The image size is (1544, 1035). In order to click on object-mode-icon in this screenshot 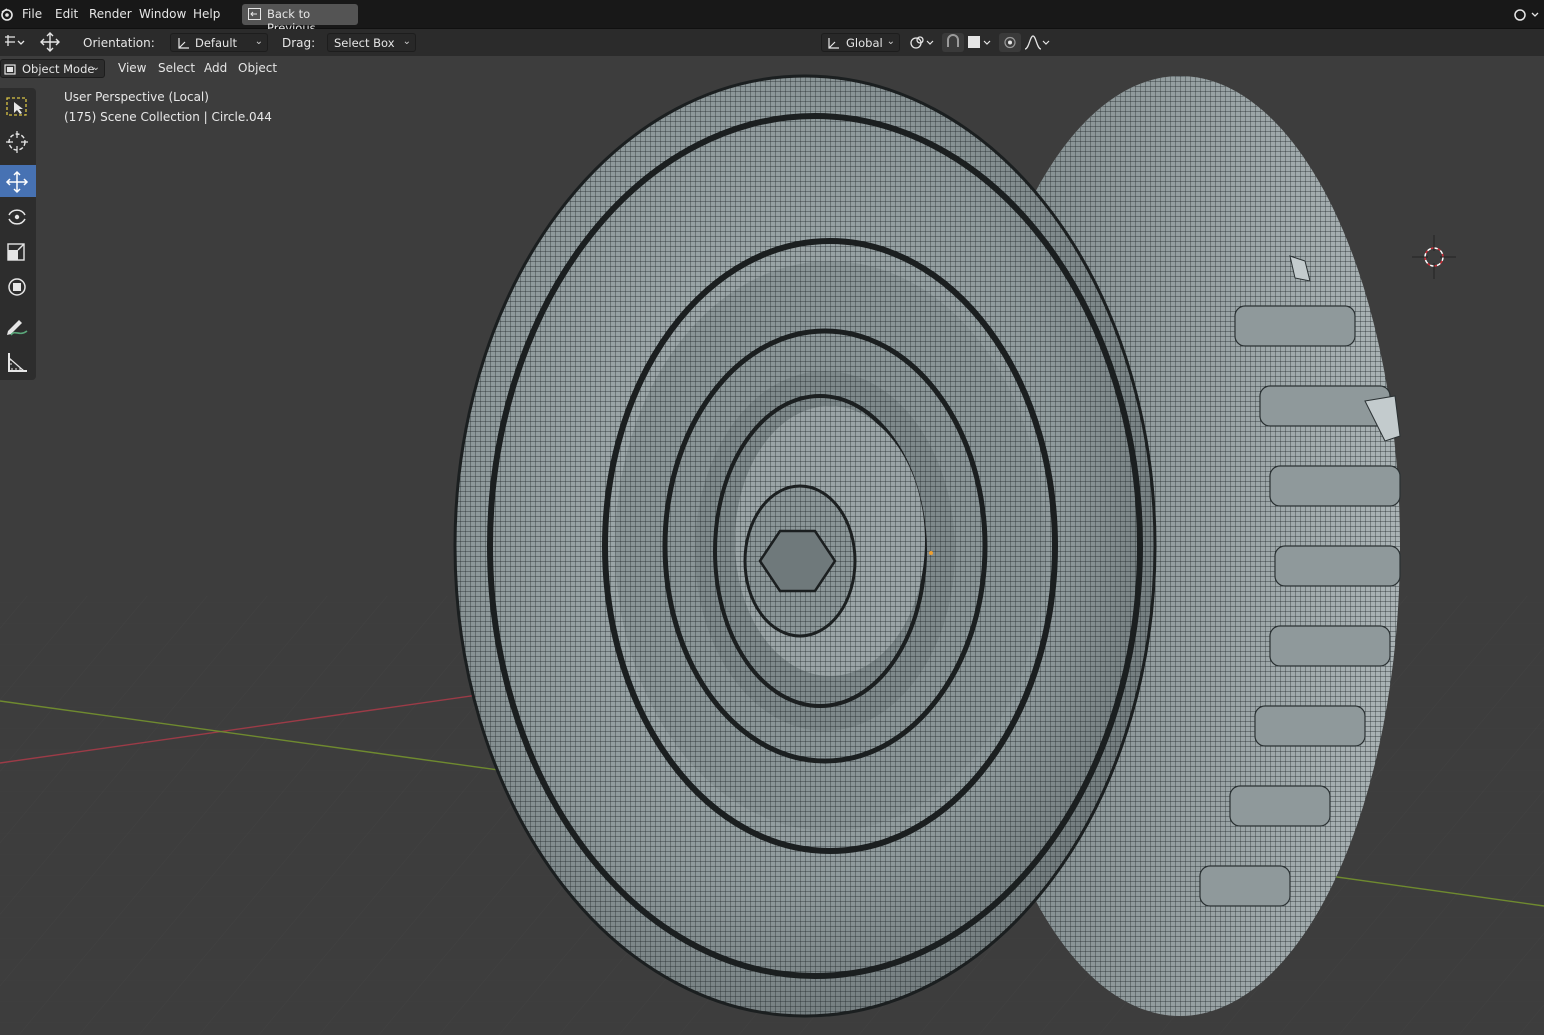, I will do `click(10, 69)`.